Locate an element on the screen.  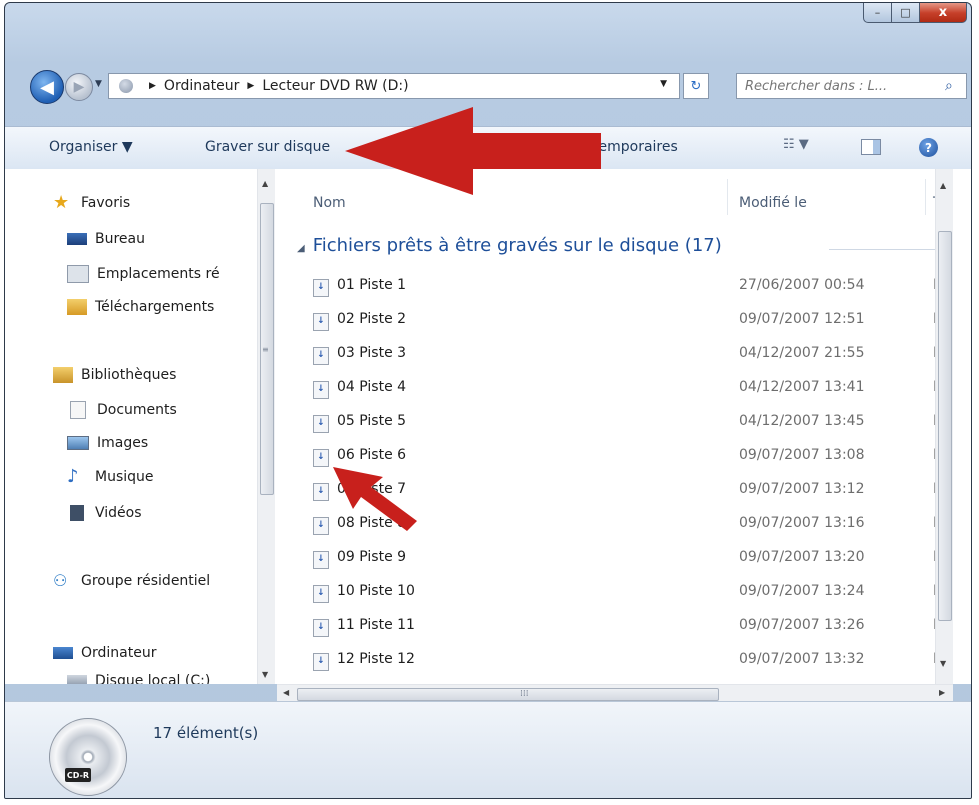
organize-menu: Organiser ▼ is located at coordinates (91, 147).